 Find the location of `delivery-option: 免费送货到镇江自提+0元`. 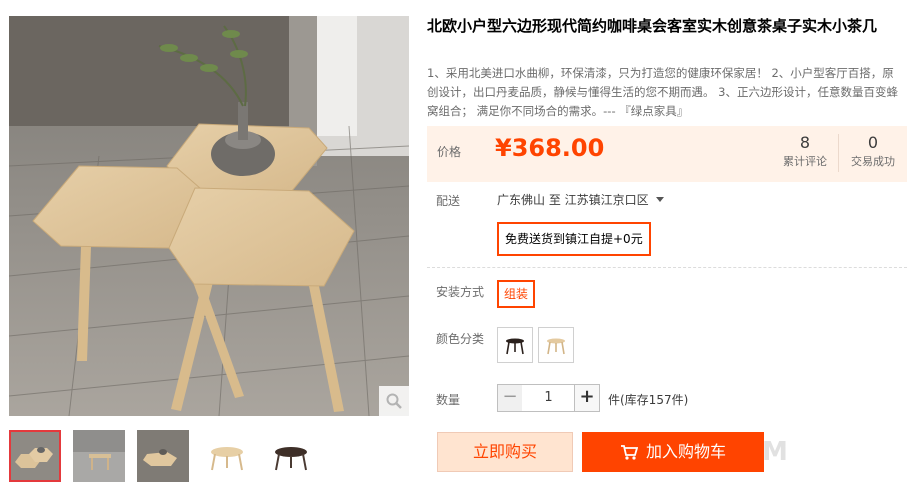

delivery-option: 免费送货到镇江自提+0元 is located at coordinates (574, 239).